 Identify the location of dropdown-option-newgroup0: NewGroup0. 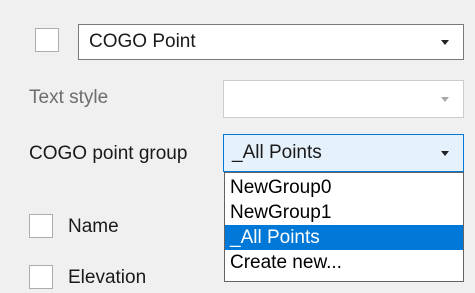
(344, 187).